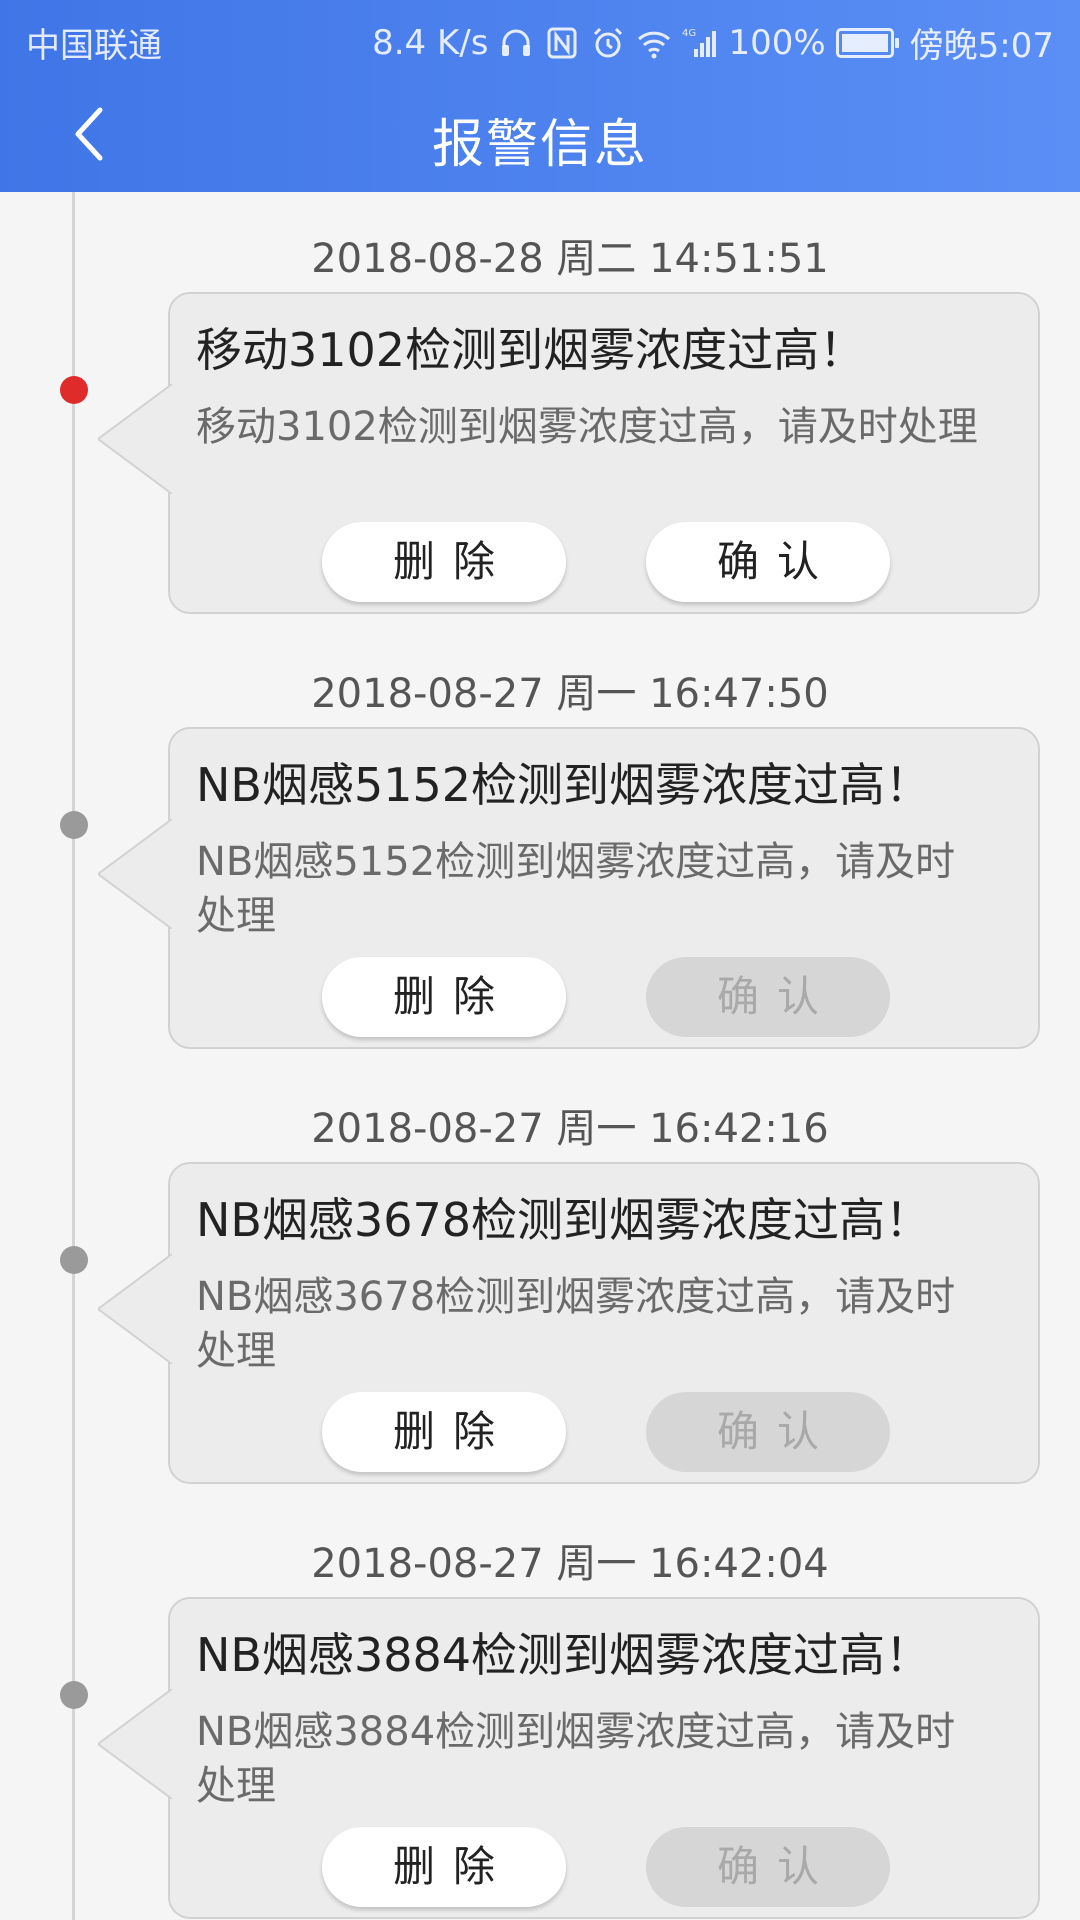 Image resolution: width=1080 pixels, height=1920 pixels. I want to click on alarm-time: 2018-08-27 周一 16:47:50, so click(570, 694).